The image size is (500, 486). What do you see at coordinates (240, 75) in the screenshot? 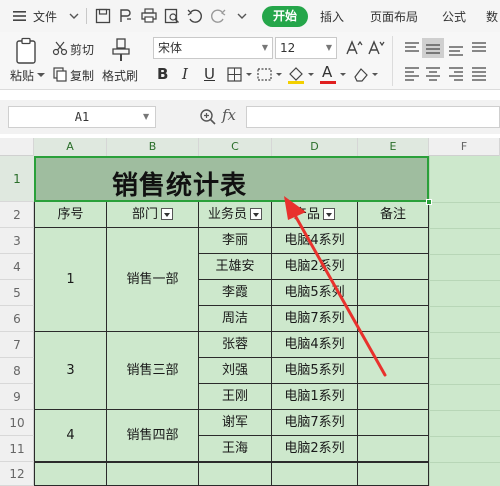
I see `border-icon` at bounding box center [240, 75].